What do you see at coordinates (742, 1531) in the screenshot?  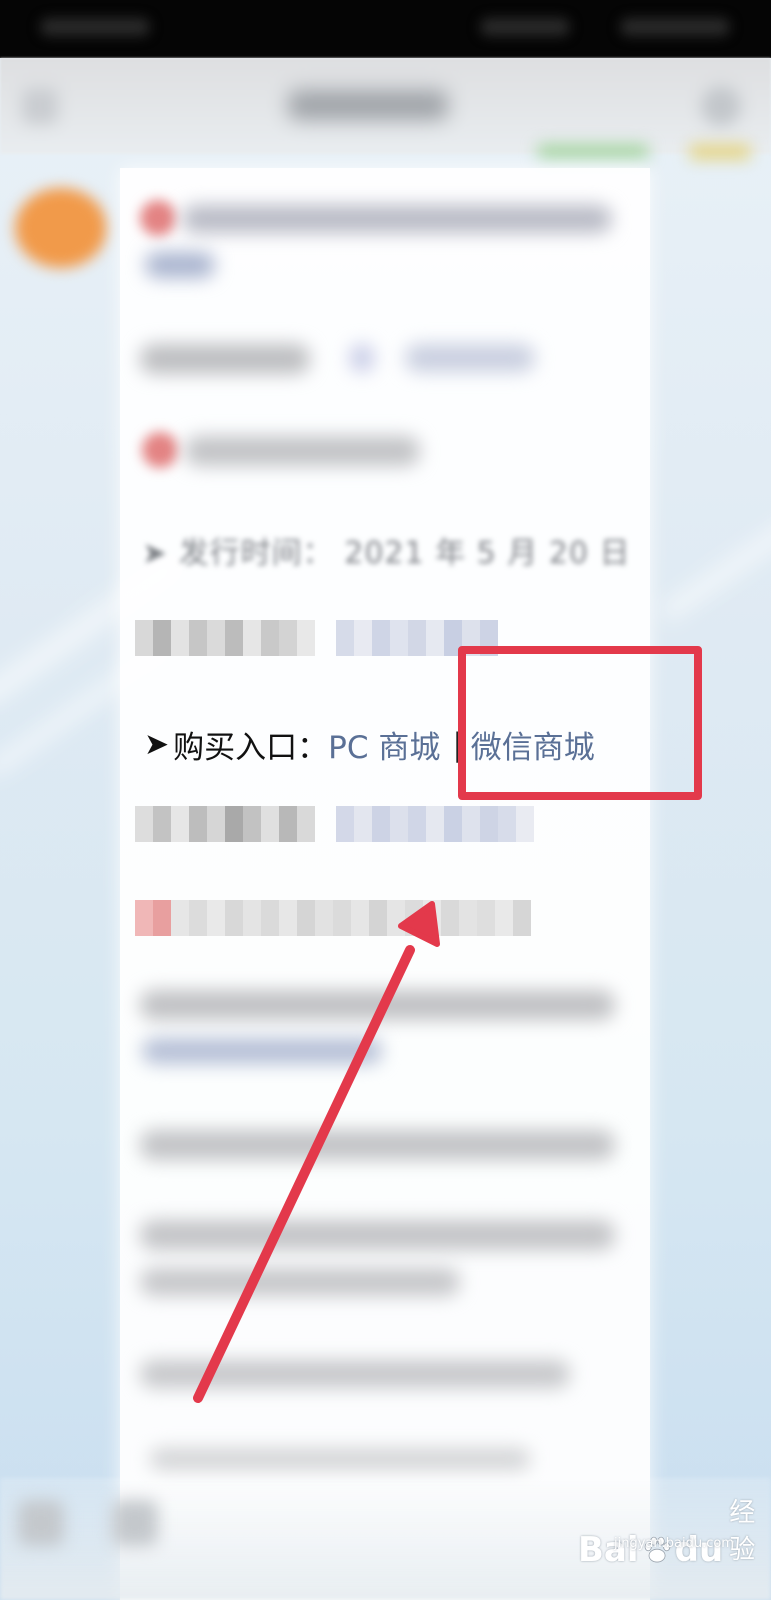 I see `watermark-product: 经验` at bounding box center [742, 1531].